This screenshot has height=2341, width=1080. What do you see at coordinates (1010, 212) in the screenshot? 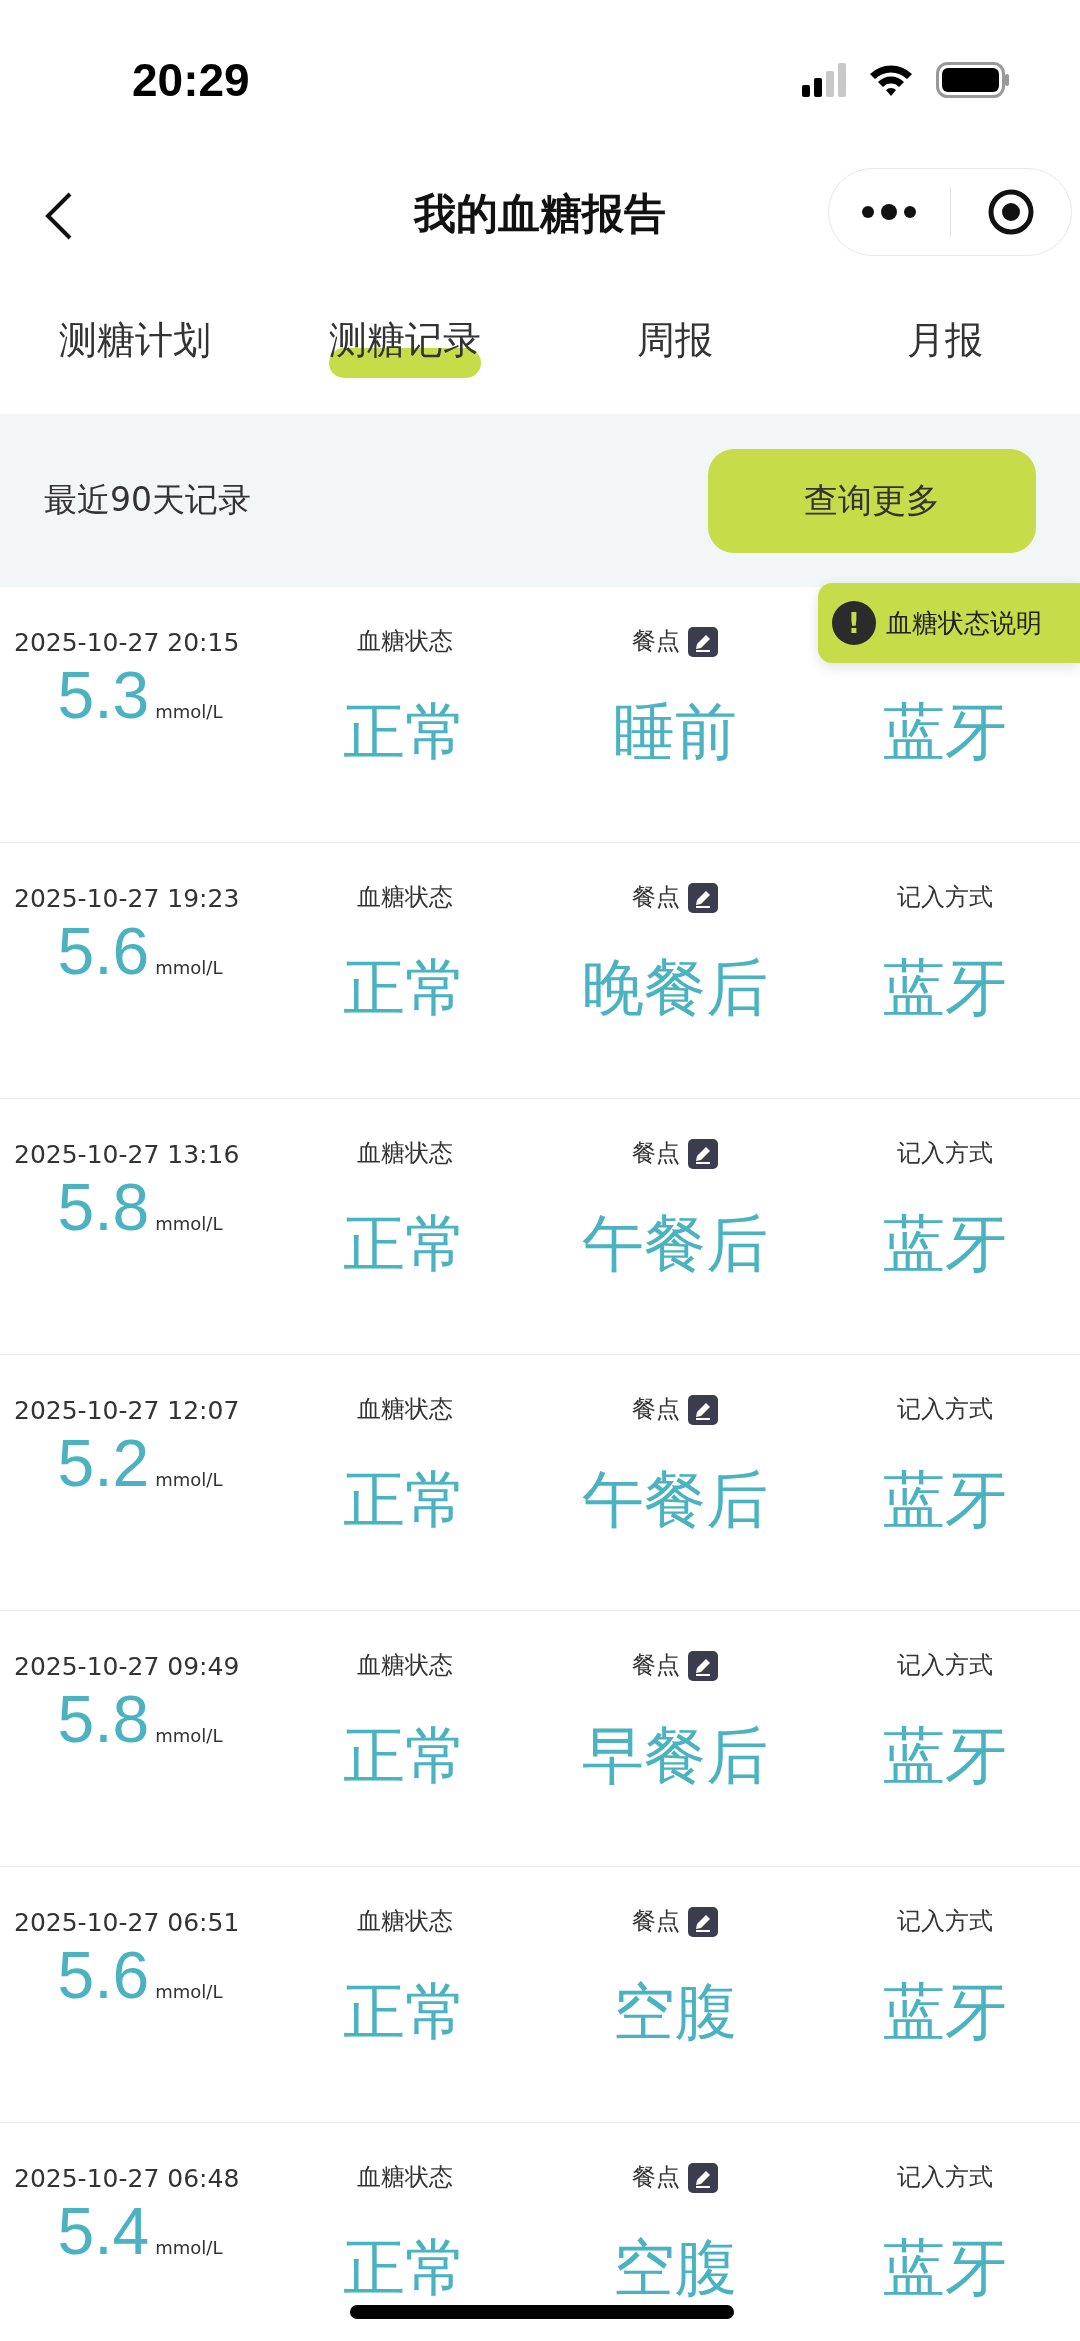
I see `close-icon` at bounding box center [1010, 212].